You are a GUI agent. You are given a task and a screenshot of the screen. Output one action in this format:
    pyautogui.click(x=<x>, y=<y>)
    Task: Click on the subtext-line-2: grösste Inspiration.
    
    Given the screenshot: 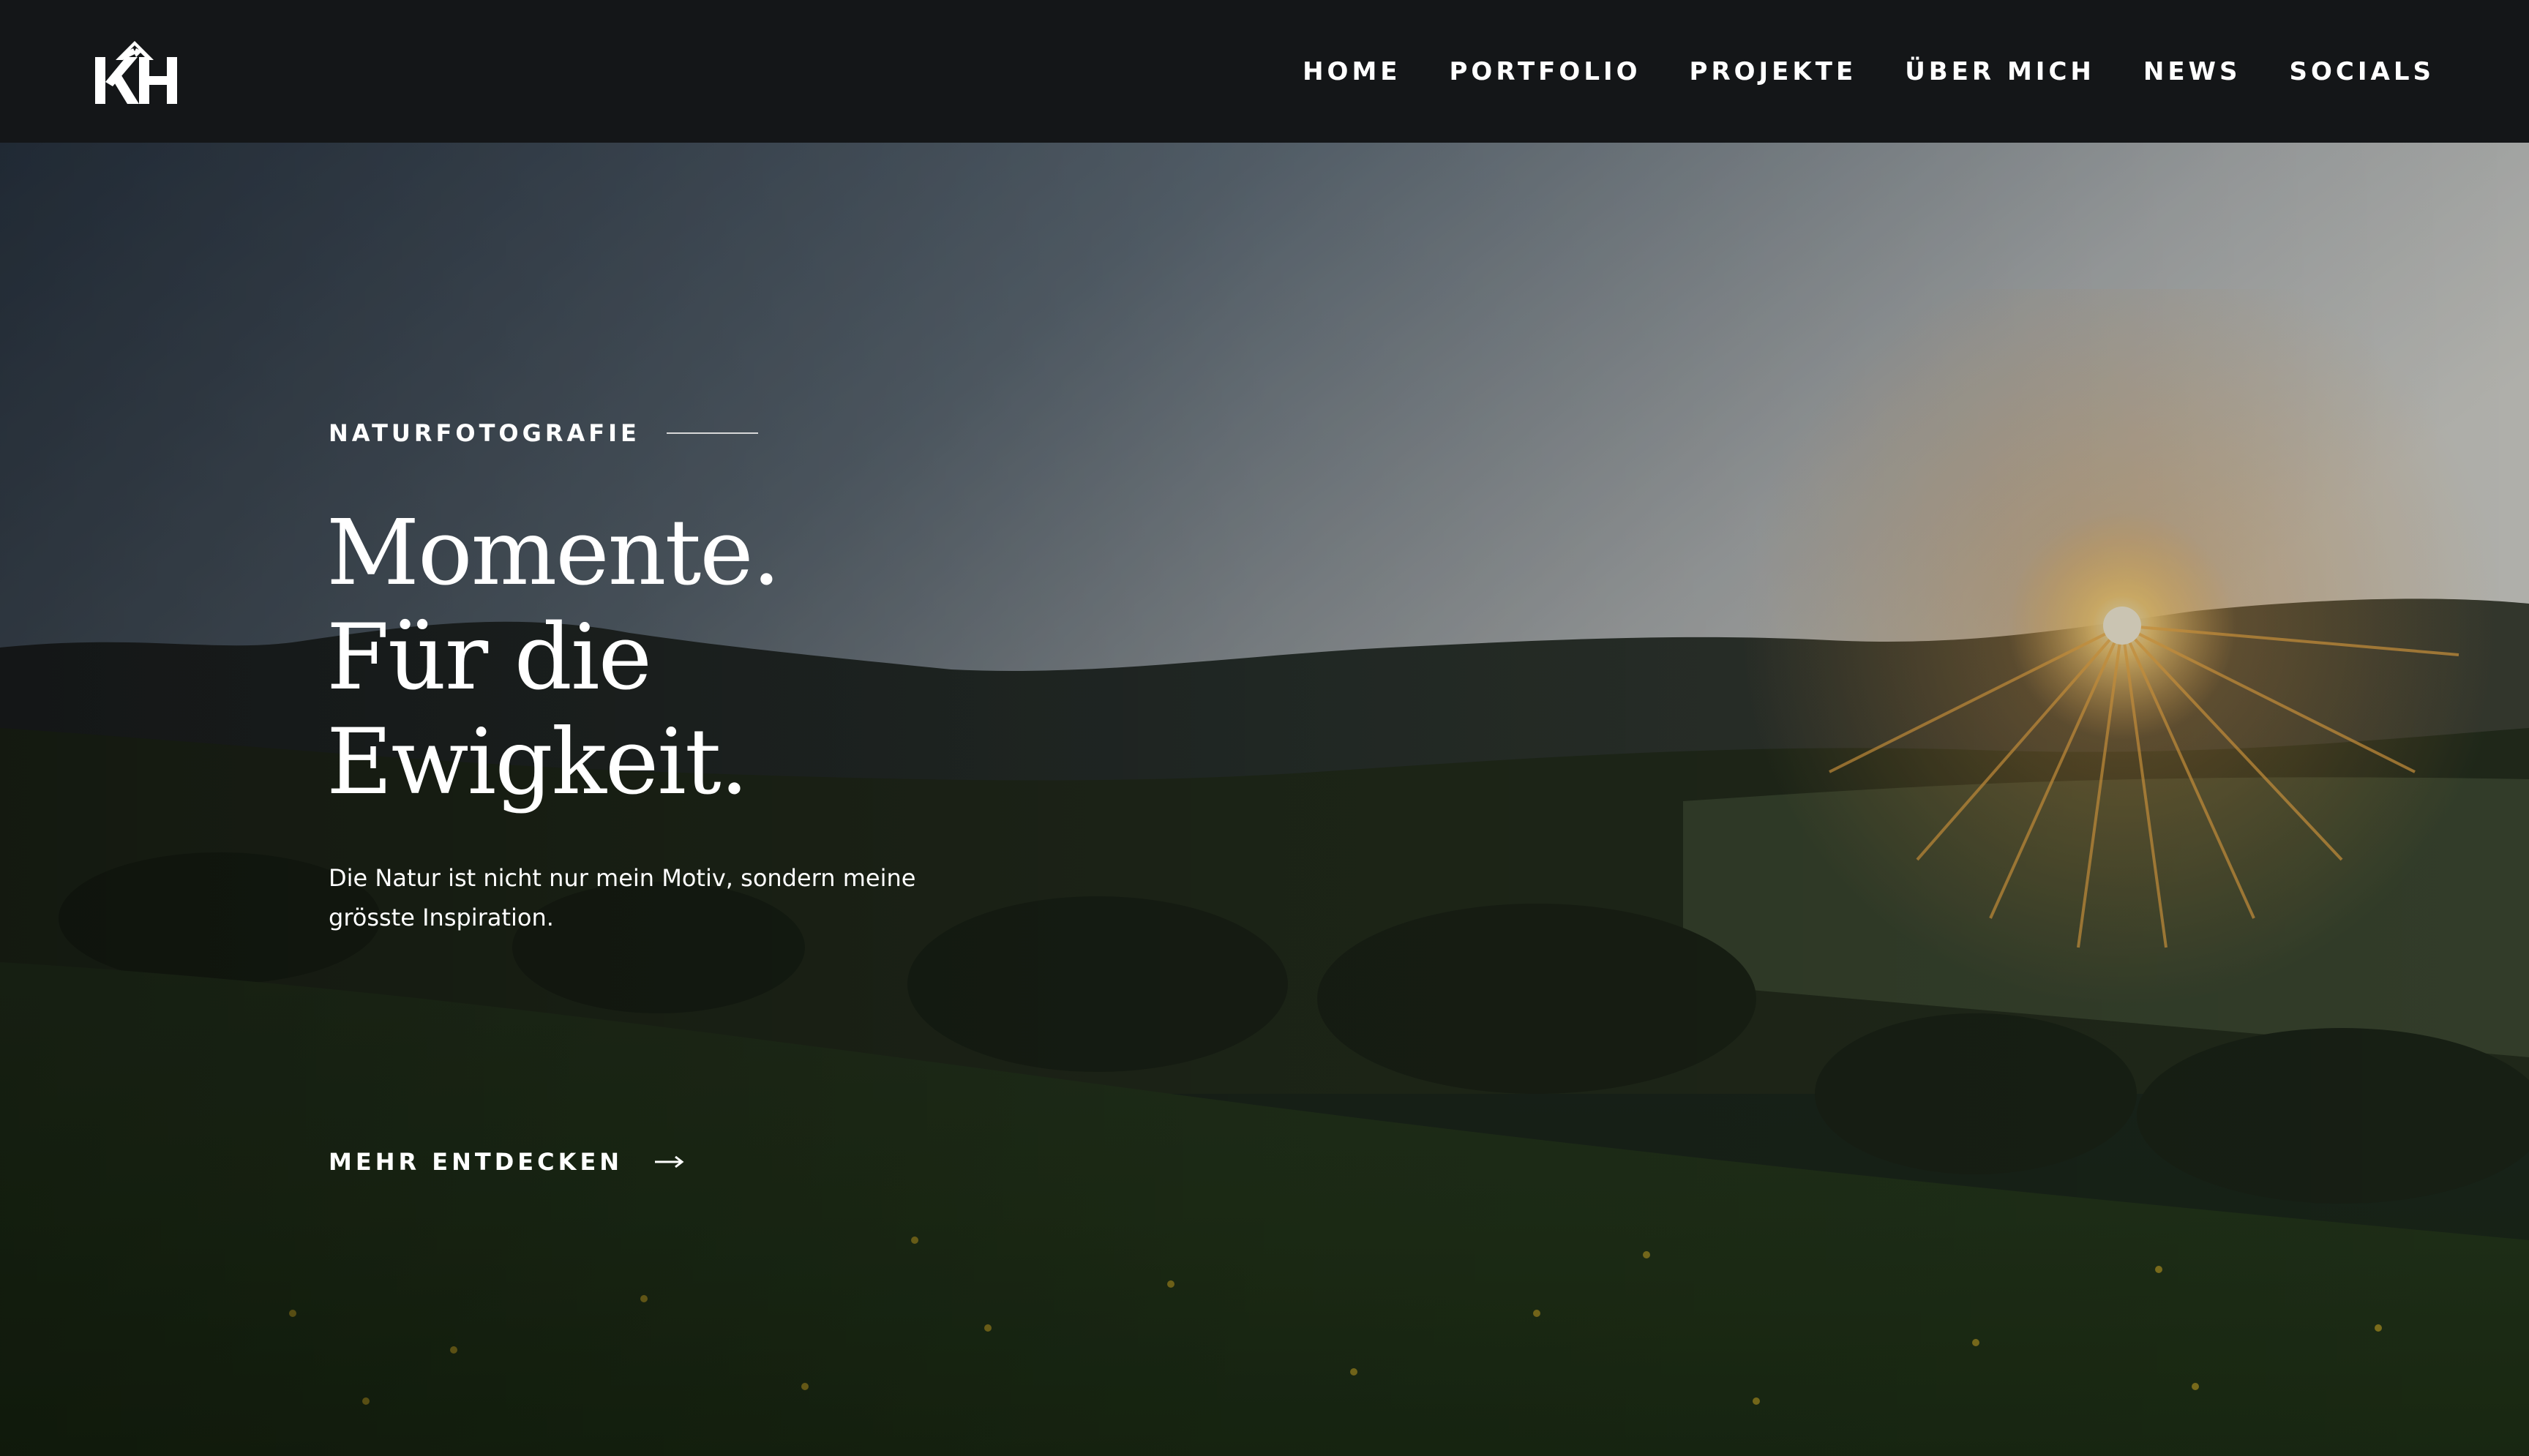 What is the action you would take?
    pyautogui.click(x=441, y=917)
    